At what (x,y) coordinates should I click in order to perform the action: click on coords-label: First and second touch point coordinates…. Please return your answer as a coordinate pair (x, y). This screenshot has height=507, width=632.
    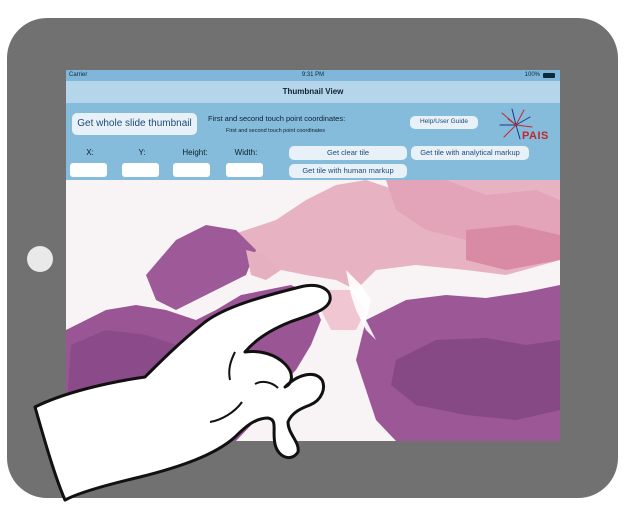
    Looking at the image, I should click on (277, 118).